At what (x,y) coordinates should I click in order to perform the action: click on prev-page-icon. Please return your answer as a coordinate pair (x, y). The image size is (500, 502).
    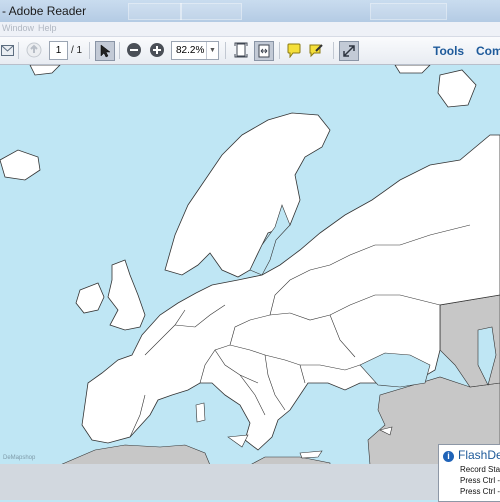
    Looking at the image, I should click on (34, 50).